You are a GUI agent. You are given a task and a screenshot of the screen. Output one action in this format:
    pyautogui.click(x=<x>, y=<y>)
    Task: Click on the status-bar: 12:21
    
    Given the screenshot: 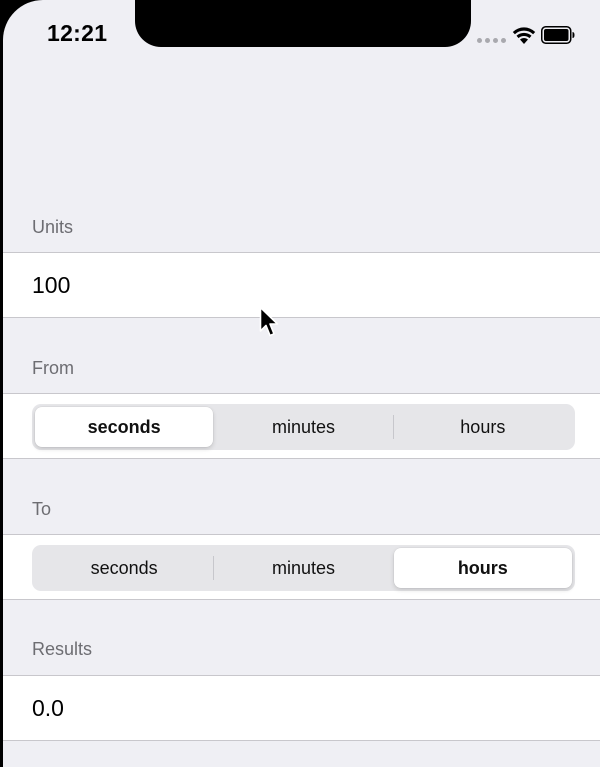 What is the action you would take?
    pyautogui.click(x=301, y=30)
    